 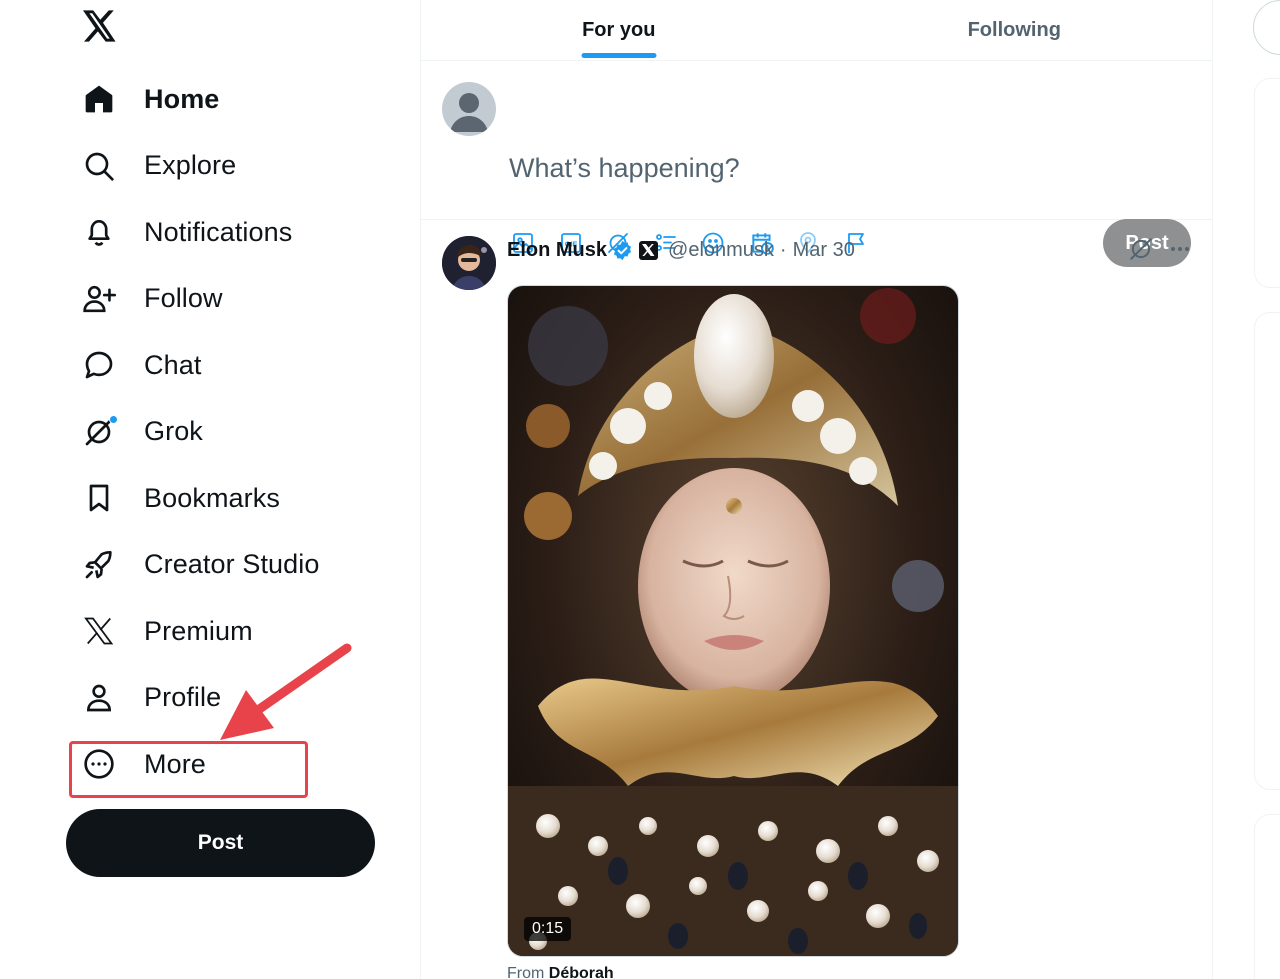 I want to click on tweet-actions, so click(x=1160, y=251).